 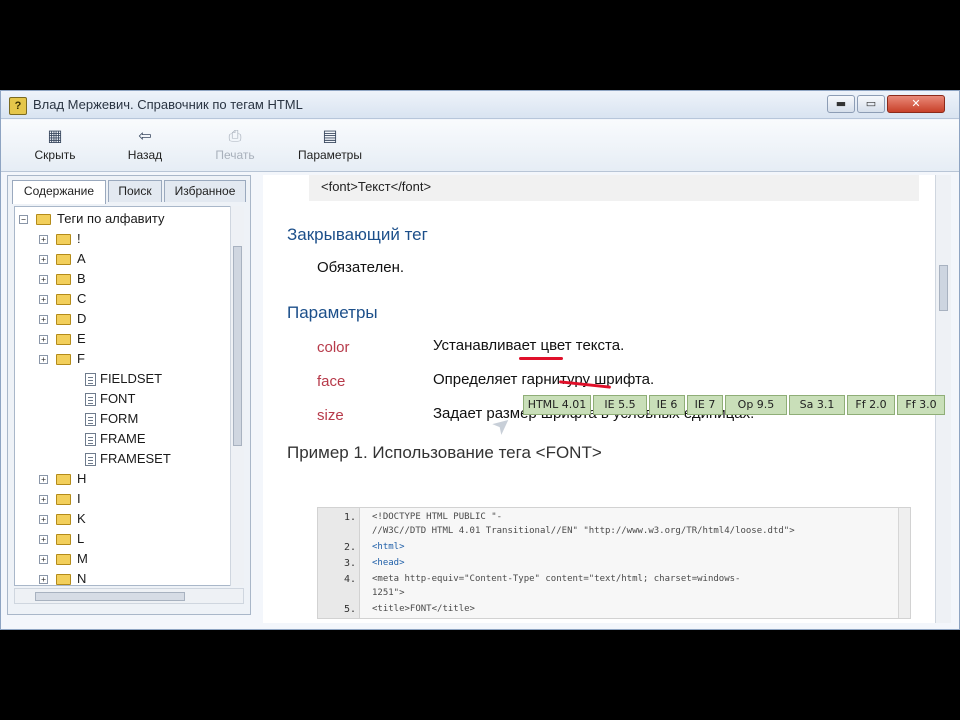 I want to click on badge-ff30: Ff 3.0, so click(x=921, y=405).